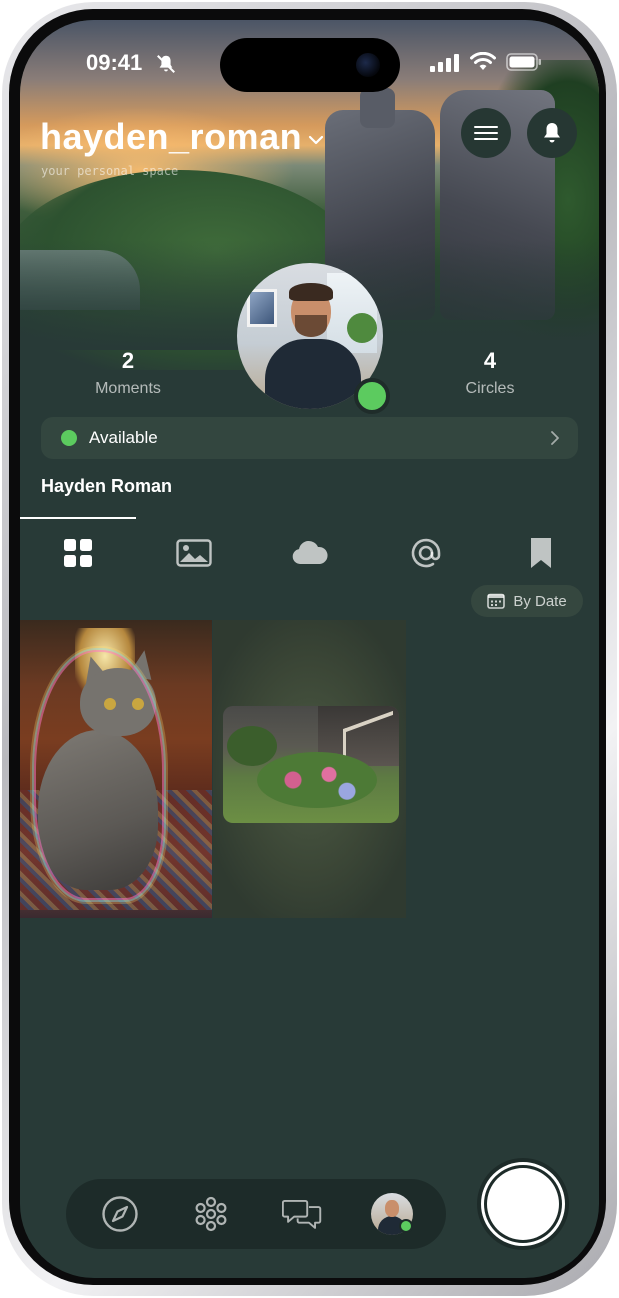  What do you see at coordinates (406, 1226) in the screenshot?
I see `nav-presence-indicator` at bounding box center [406, 1226].